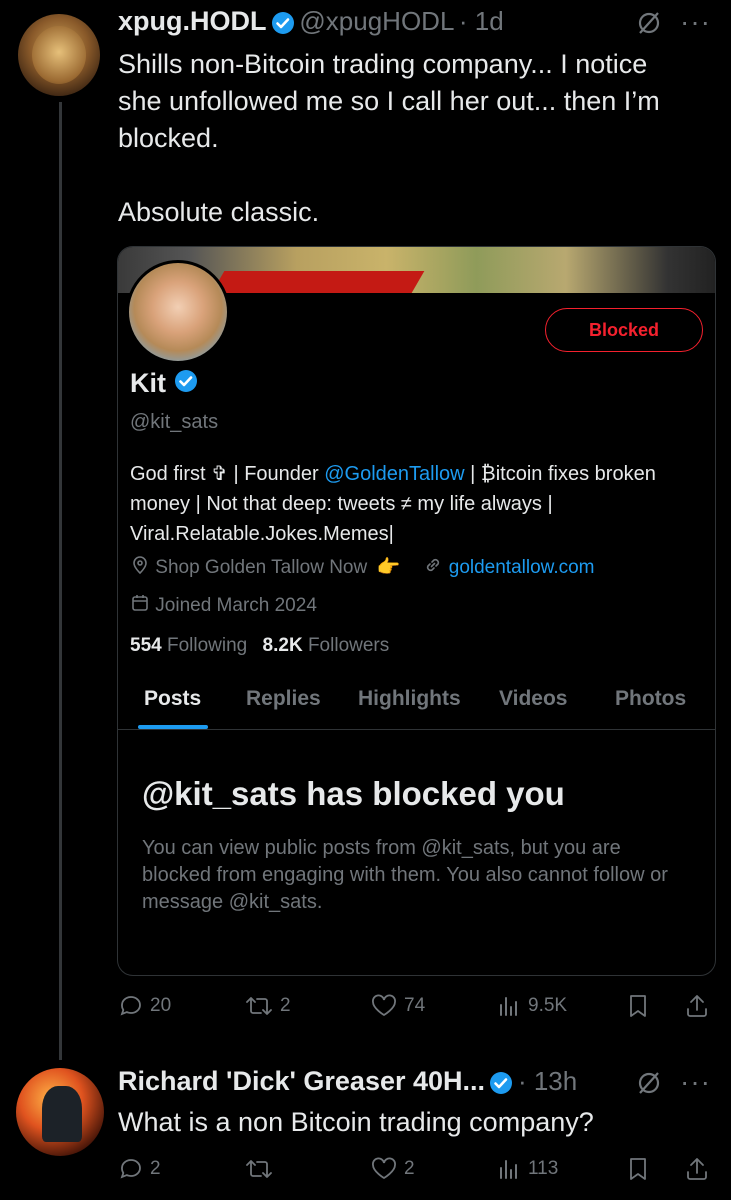 The width and height of the screenshot is (731, 1200). Describe the element at coordinates (259, 646) in the screenshot. I see `follow-counts: 554 Following 8.2K Followers` at that location.